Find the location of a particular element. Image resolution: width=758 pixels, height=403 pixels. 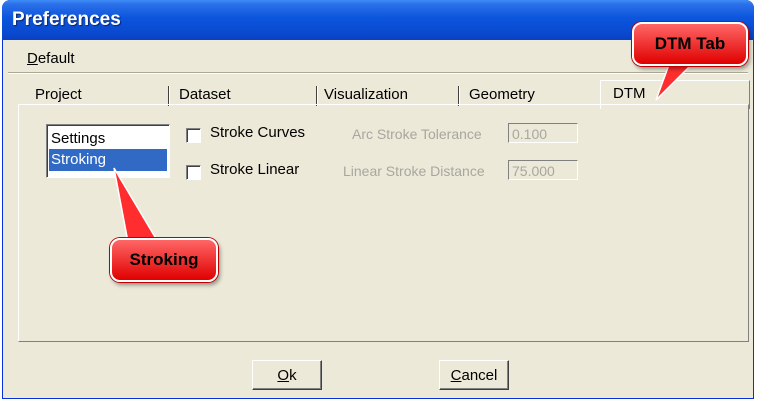

stroking-callout-pointer is located at coordinates (136, 205).